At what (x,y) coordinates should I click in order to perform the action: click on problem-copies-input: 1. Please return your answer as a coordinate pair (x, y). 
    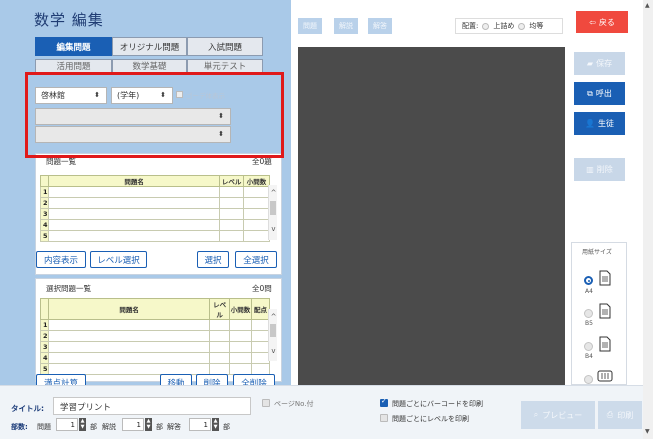
    Looking at the image, I should click on (67, 424).